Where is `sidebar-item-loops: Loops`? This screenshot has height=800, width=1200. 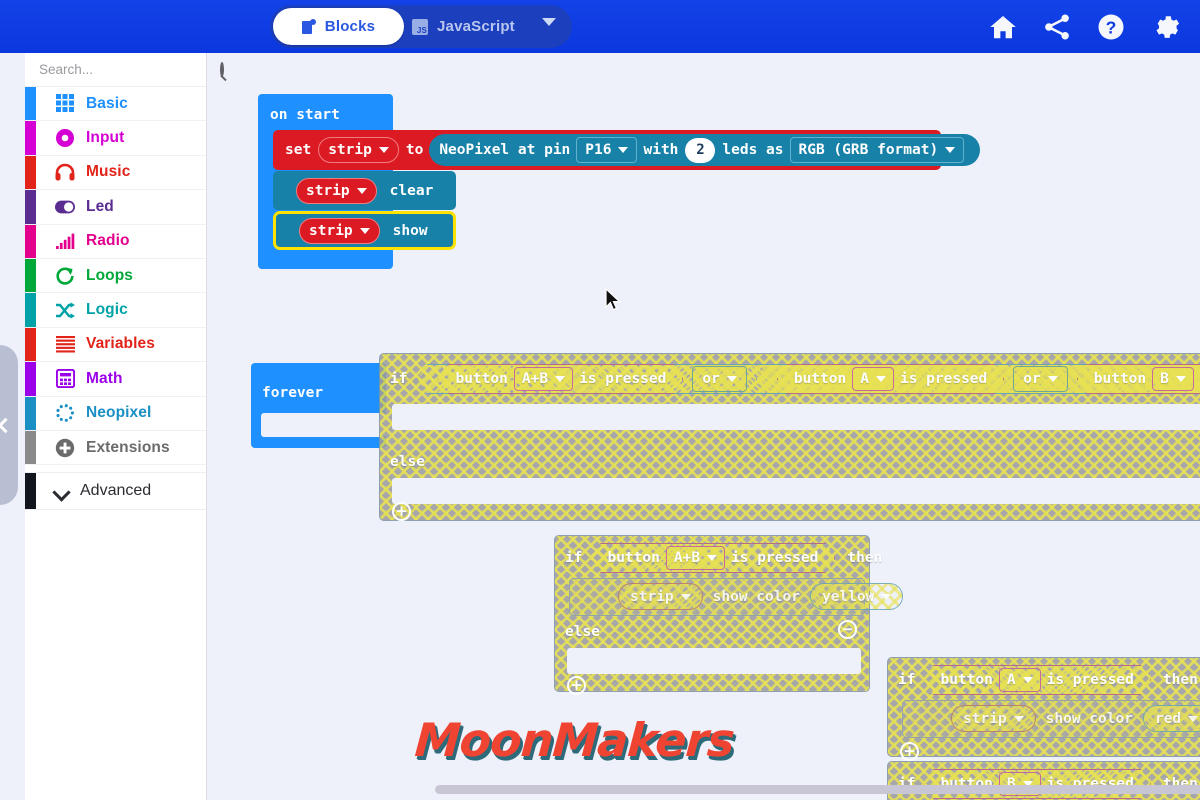
sidebar-item-loops: Loops is located at coordinates (115, 276).